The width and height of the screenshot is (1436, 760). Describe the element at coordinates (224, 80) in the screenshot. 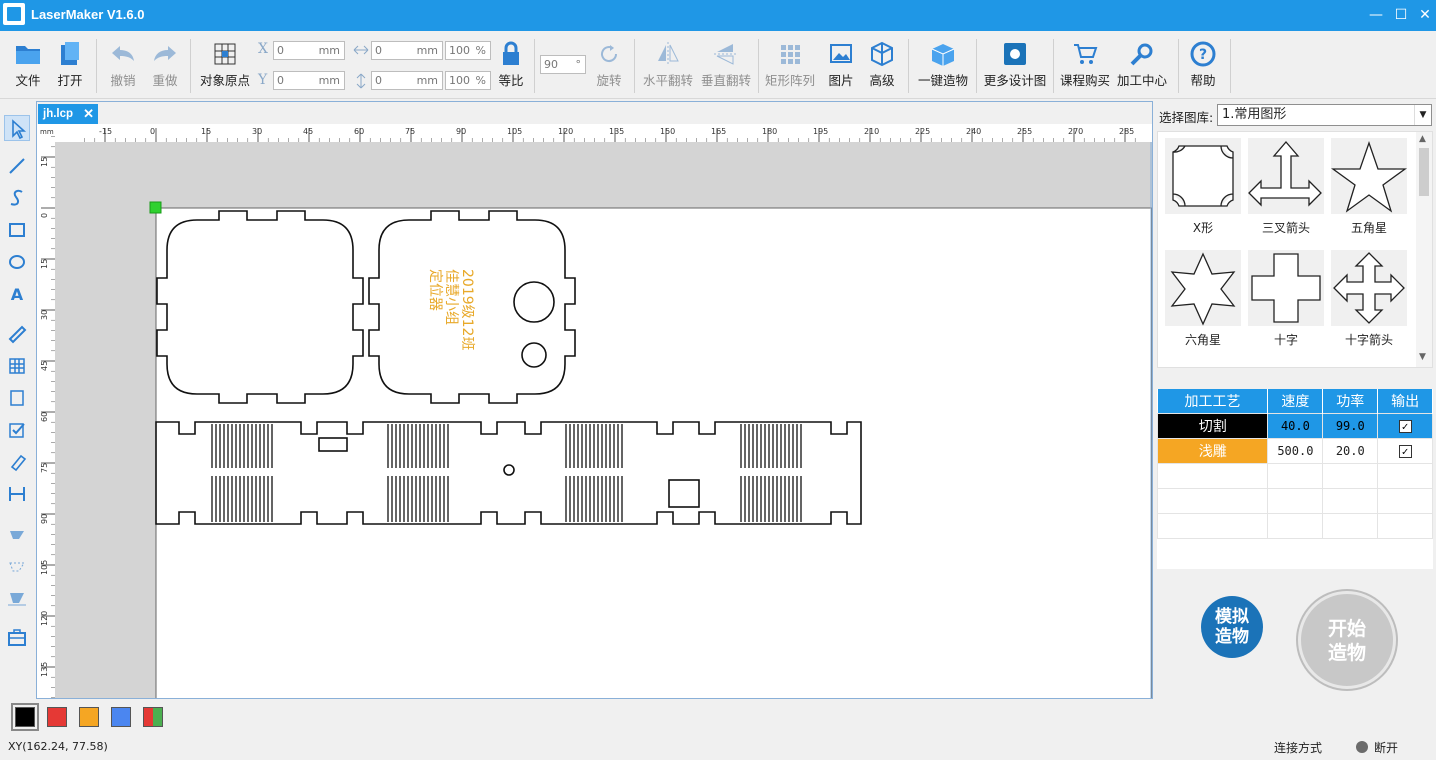

I see `object-origin-label: 对象原点` at that location.